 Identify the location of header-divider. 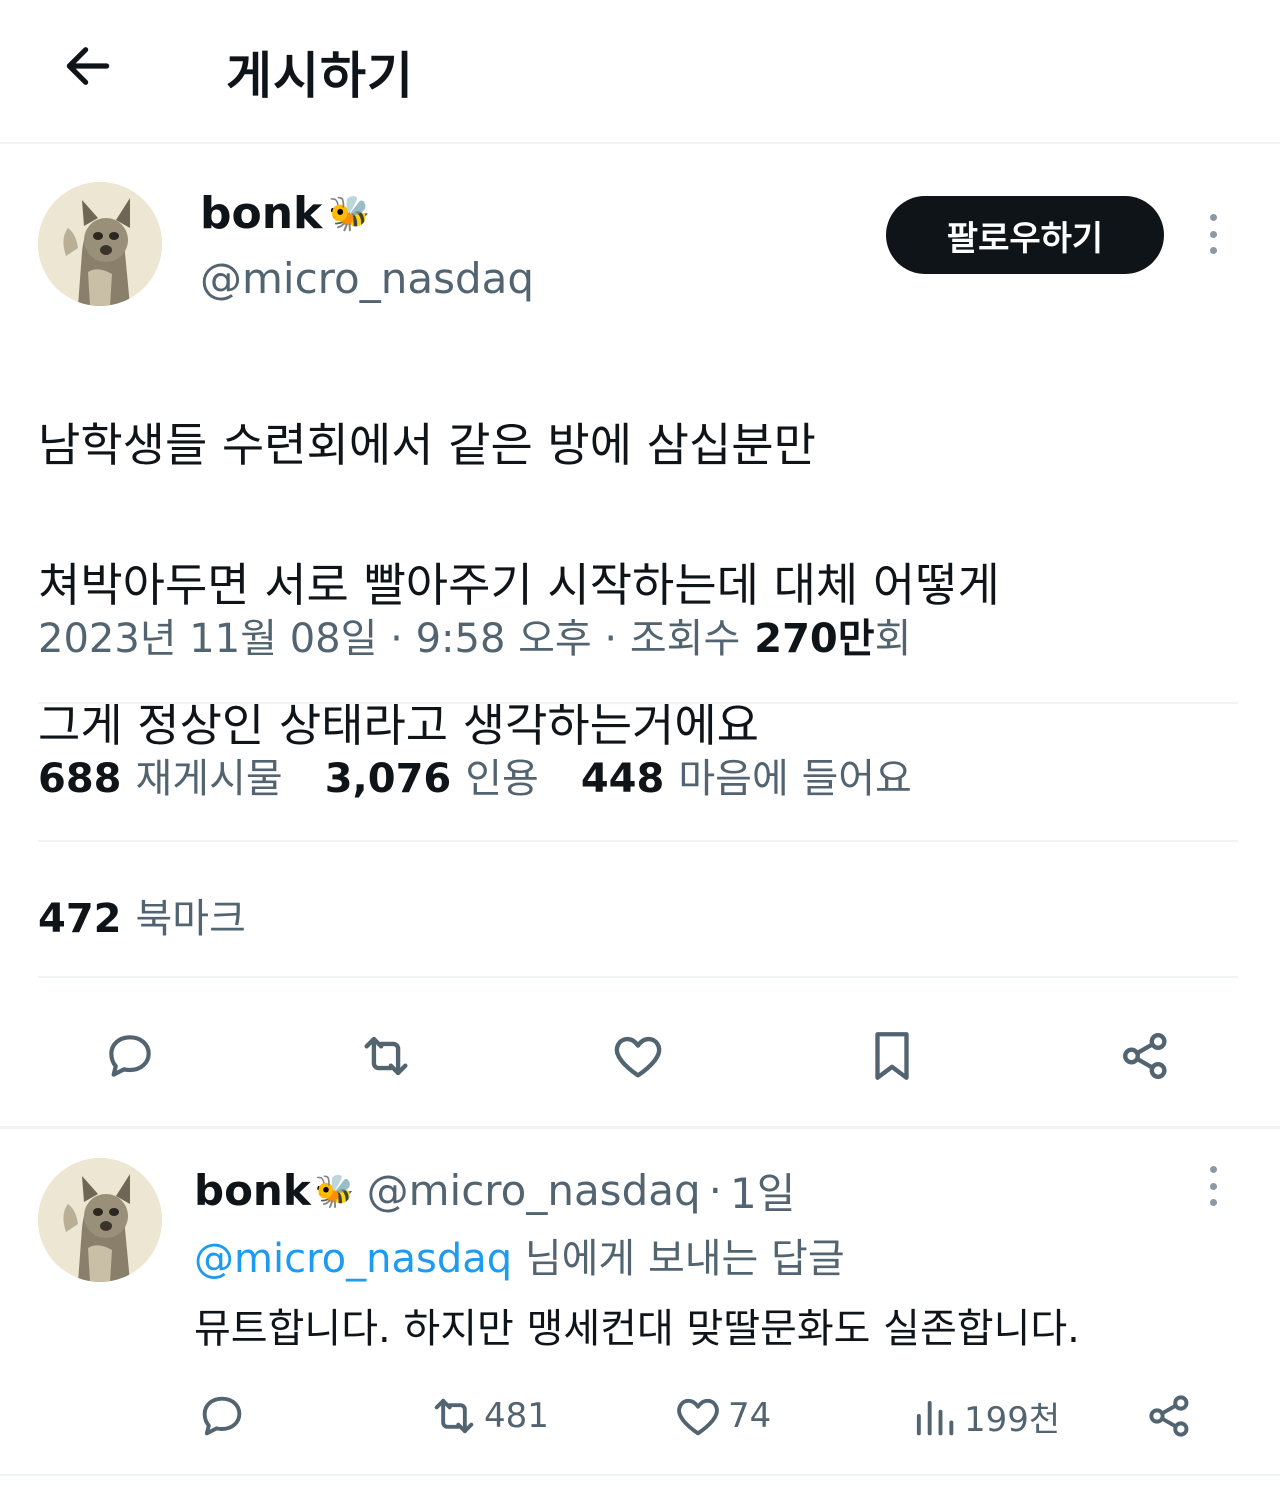
(640, 143).